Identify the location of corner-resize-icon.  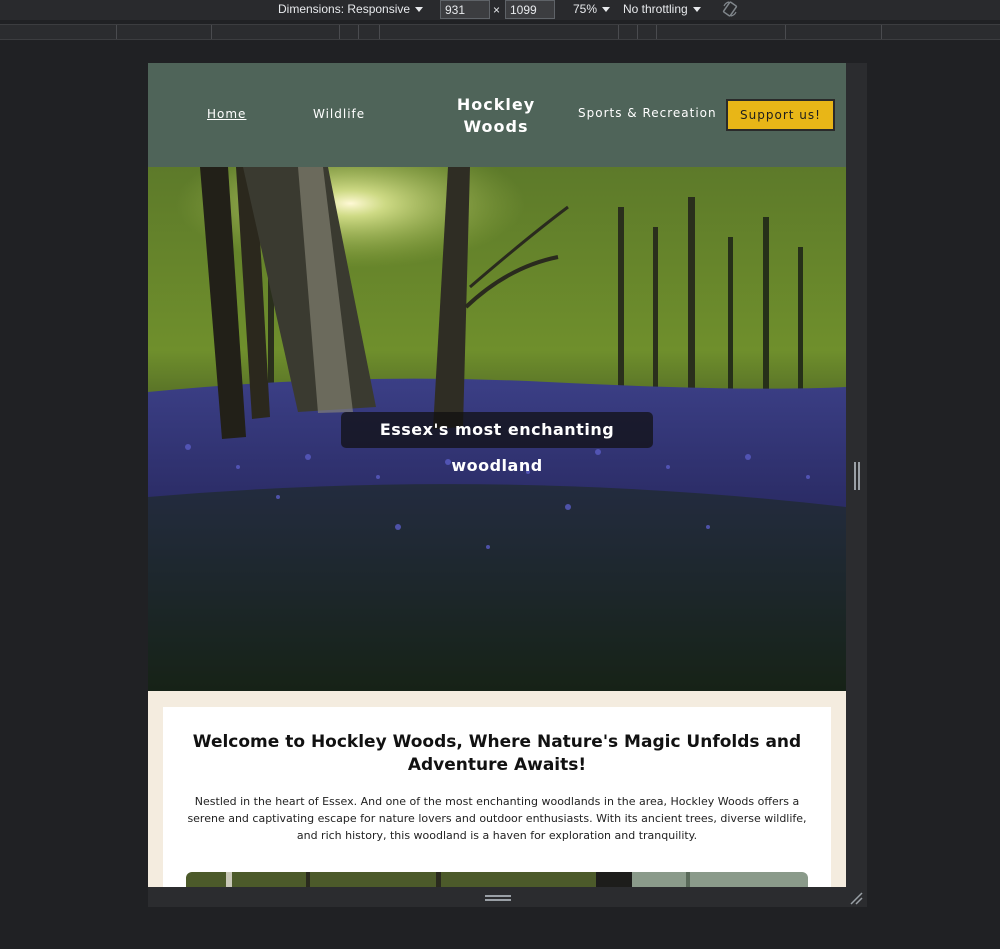
(856, 898).